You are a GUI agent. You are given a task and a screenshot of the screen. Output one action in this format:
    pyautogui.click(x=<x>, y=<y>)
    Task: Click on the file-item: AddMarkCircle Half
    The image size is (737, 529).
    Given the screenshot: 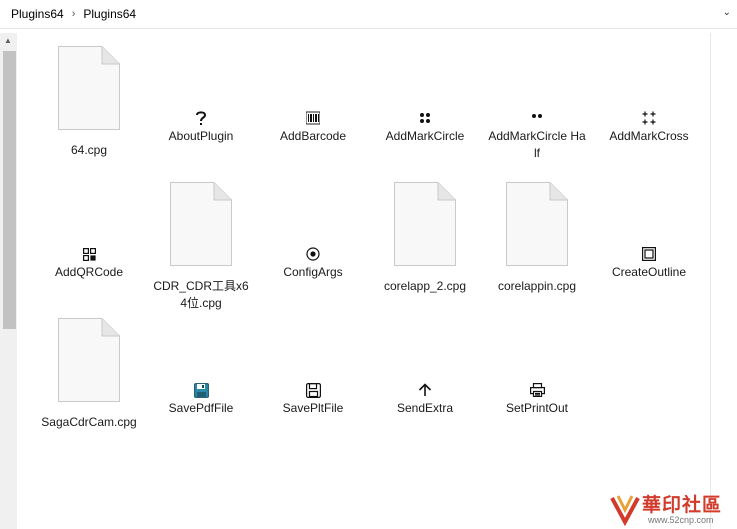 What is the action you would take?
    pyautogui.click(x=537, y=103)
    